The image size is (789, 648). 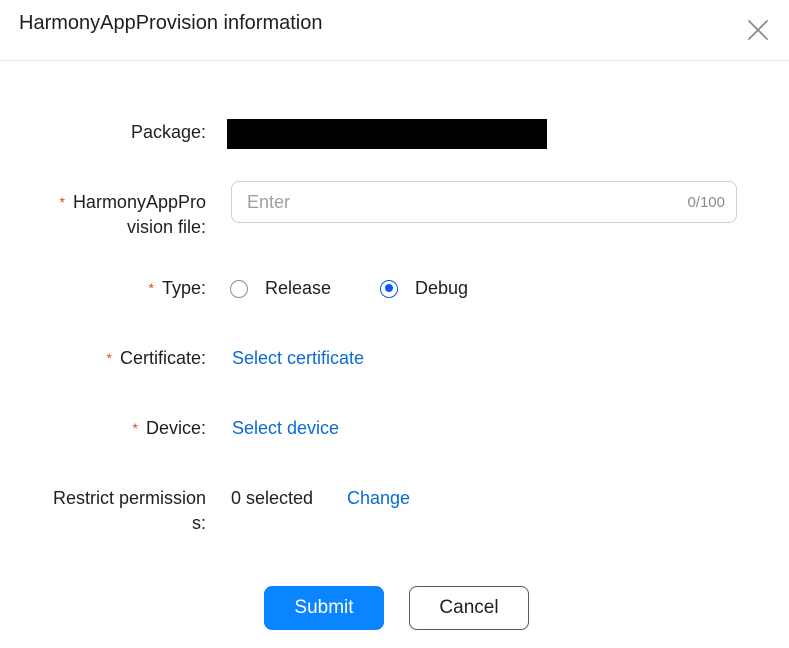 What do you see at coordinates (285, 428) in the screenshot?
I see `select-device-link: Select device` at bounding box center [285, 428].